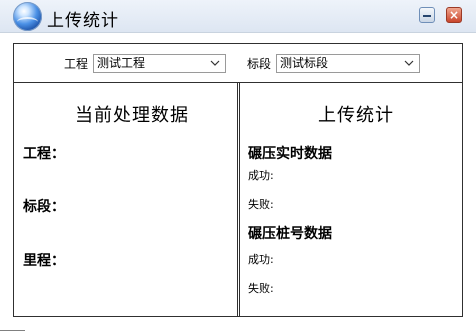 The width and height of the screenshot is (476, 334). What do you see at coordinates (261, 204) in the screenshot?
I see `realtime-fail-label: 失败:` at bounding box center [261, 204].